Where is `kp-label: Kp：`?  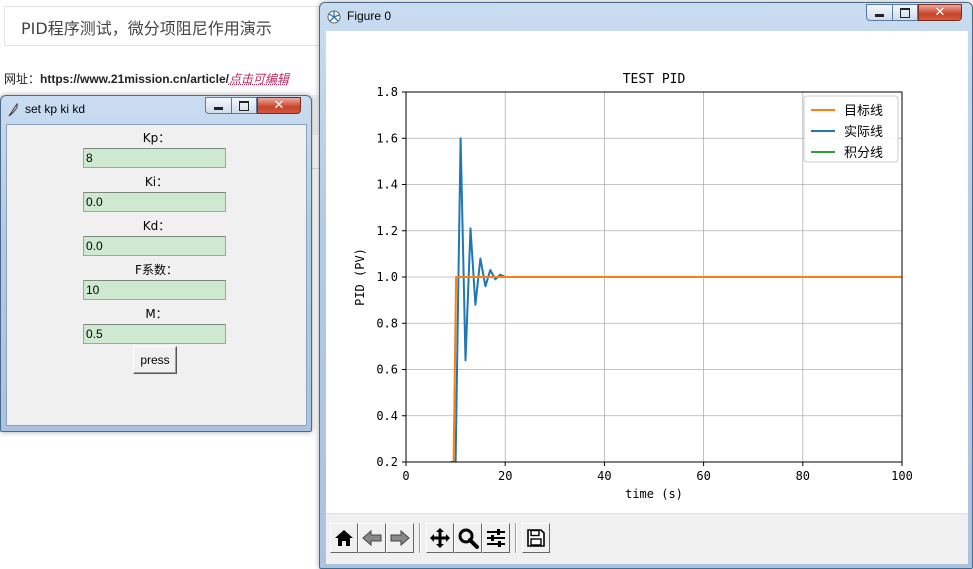
kp-label: Kp： is located at coordinates (156, 138).